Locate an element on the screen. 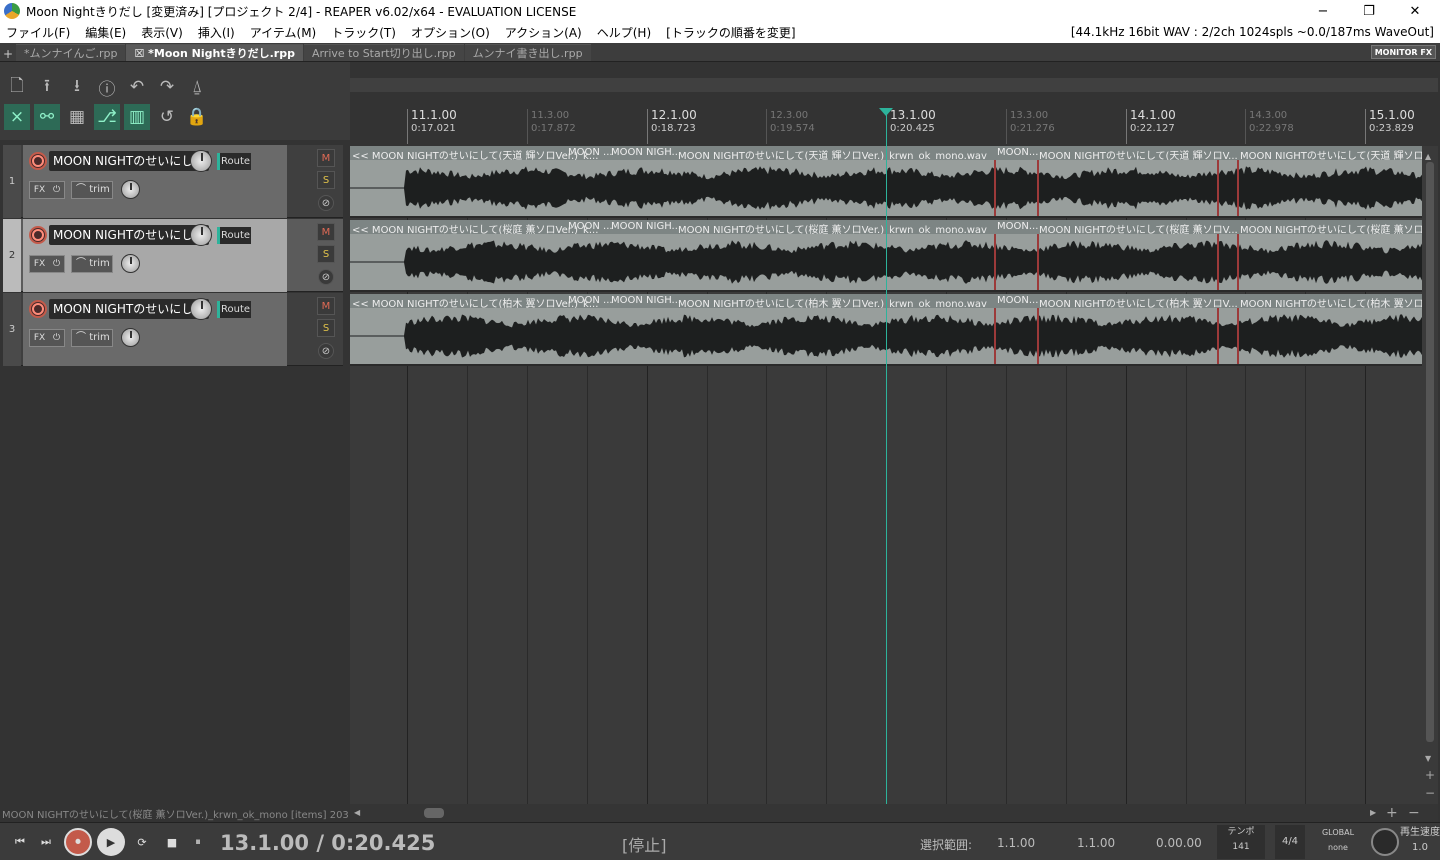  menu-insert: 挿入(I) is located at coordinates (216, 32).